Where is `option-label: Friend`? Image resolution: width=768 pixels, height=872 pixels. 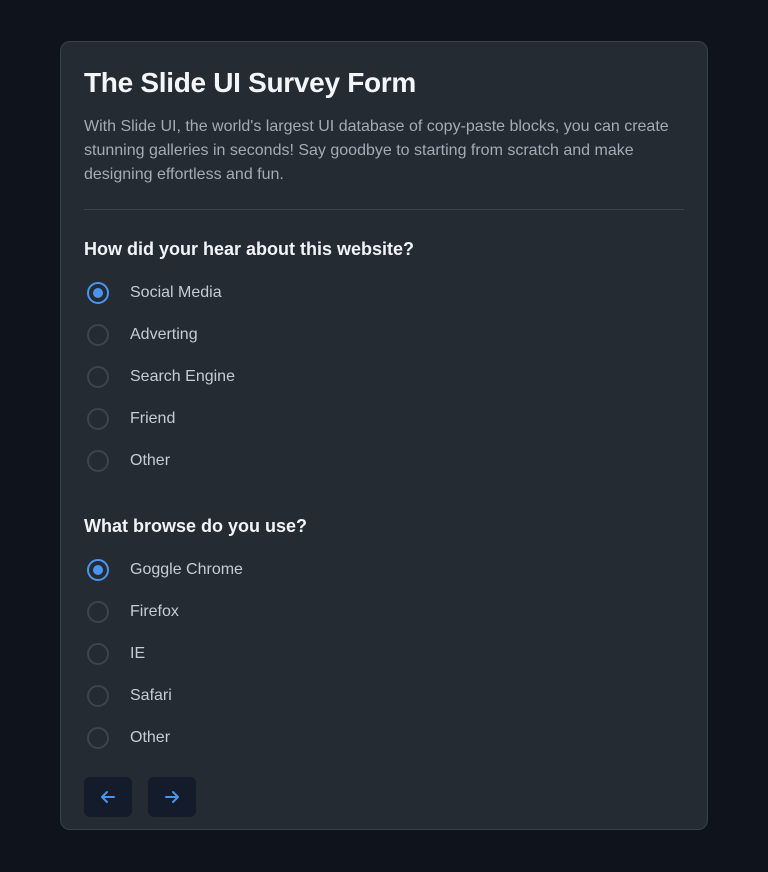
option-label: Friend is located at coordinates (153, 418).